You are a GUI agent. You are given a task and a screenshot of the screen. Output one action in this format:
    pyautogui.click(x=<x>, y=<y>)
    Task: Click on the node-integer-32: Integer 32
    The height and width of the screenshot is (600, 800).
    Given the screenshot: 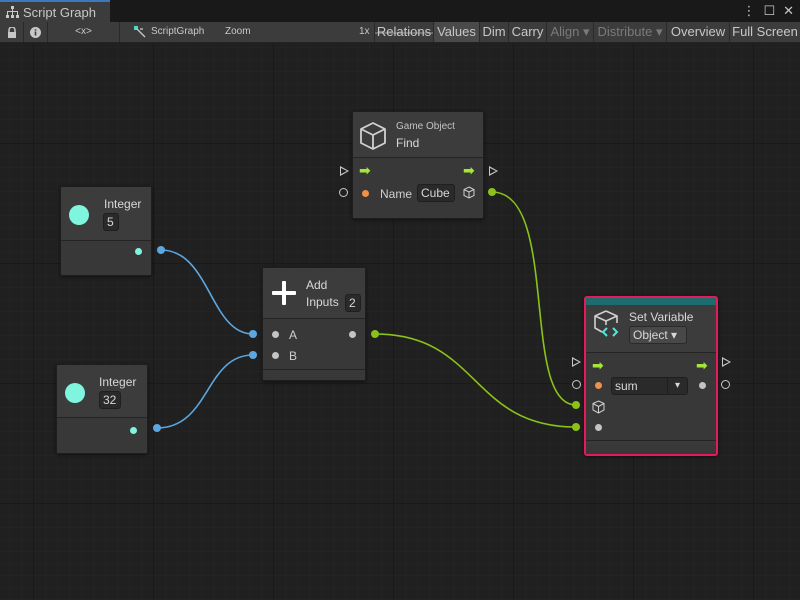 What is the action you would take?
    pyautogui.click(x=102, y=409)
    